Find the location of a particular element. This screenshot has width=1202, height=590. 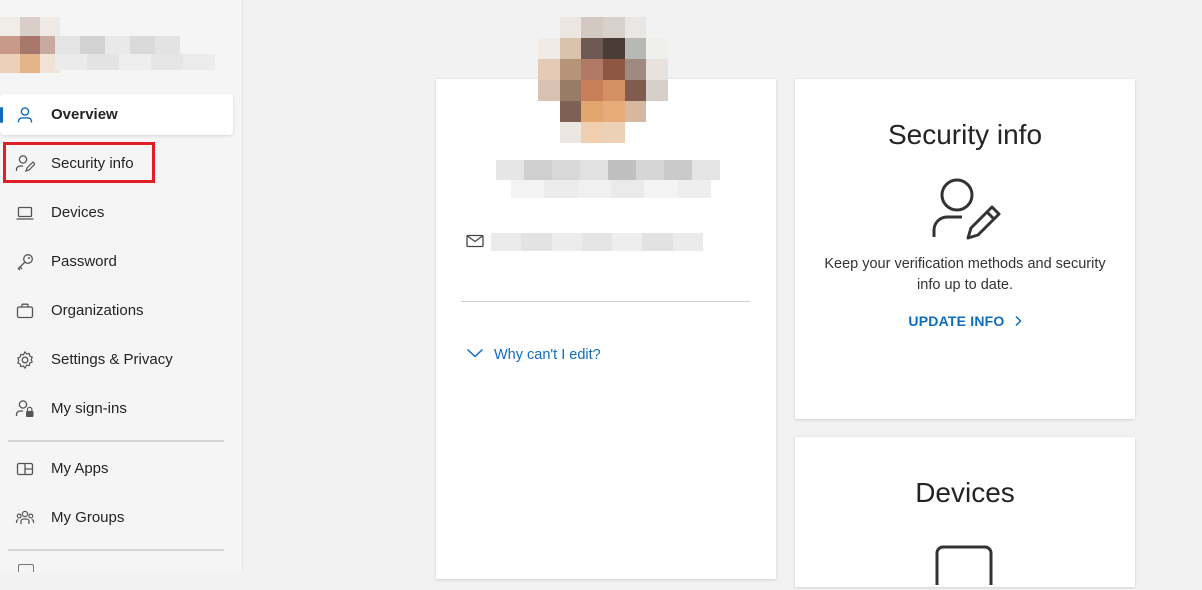

sidebar-item-label: Password is located at coordinates (84, 261).